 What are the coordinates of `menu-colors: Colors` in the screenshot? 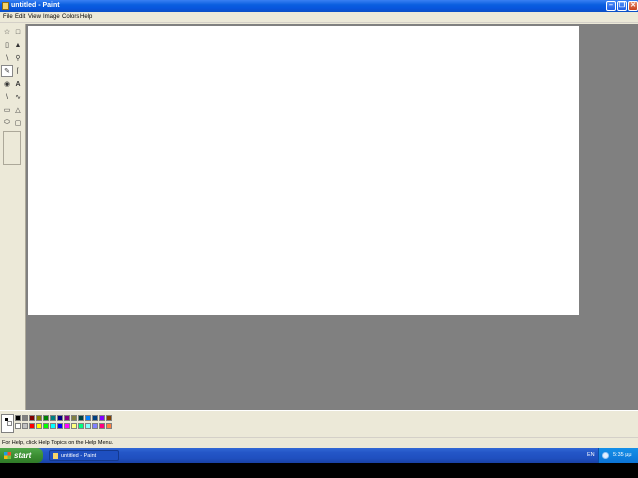 It's located at (70, 17).